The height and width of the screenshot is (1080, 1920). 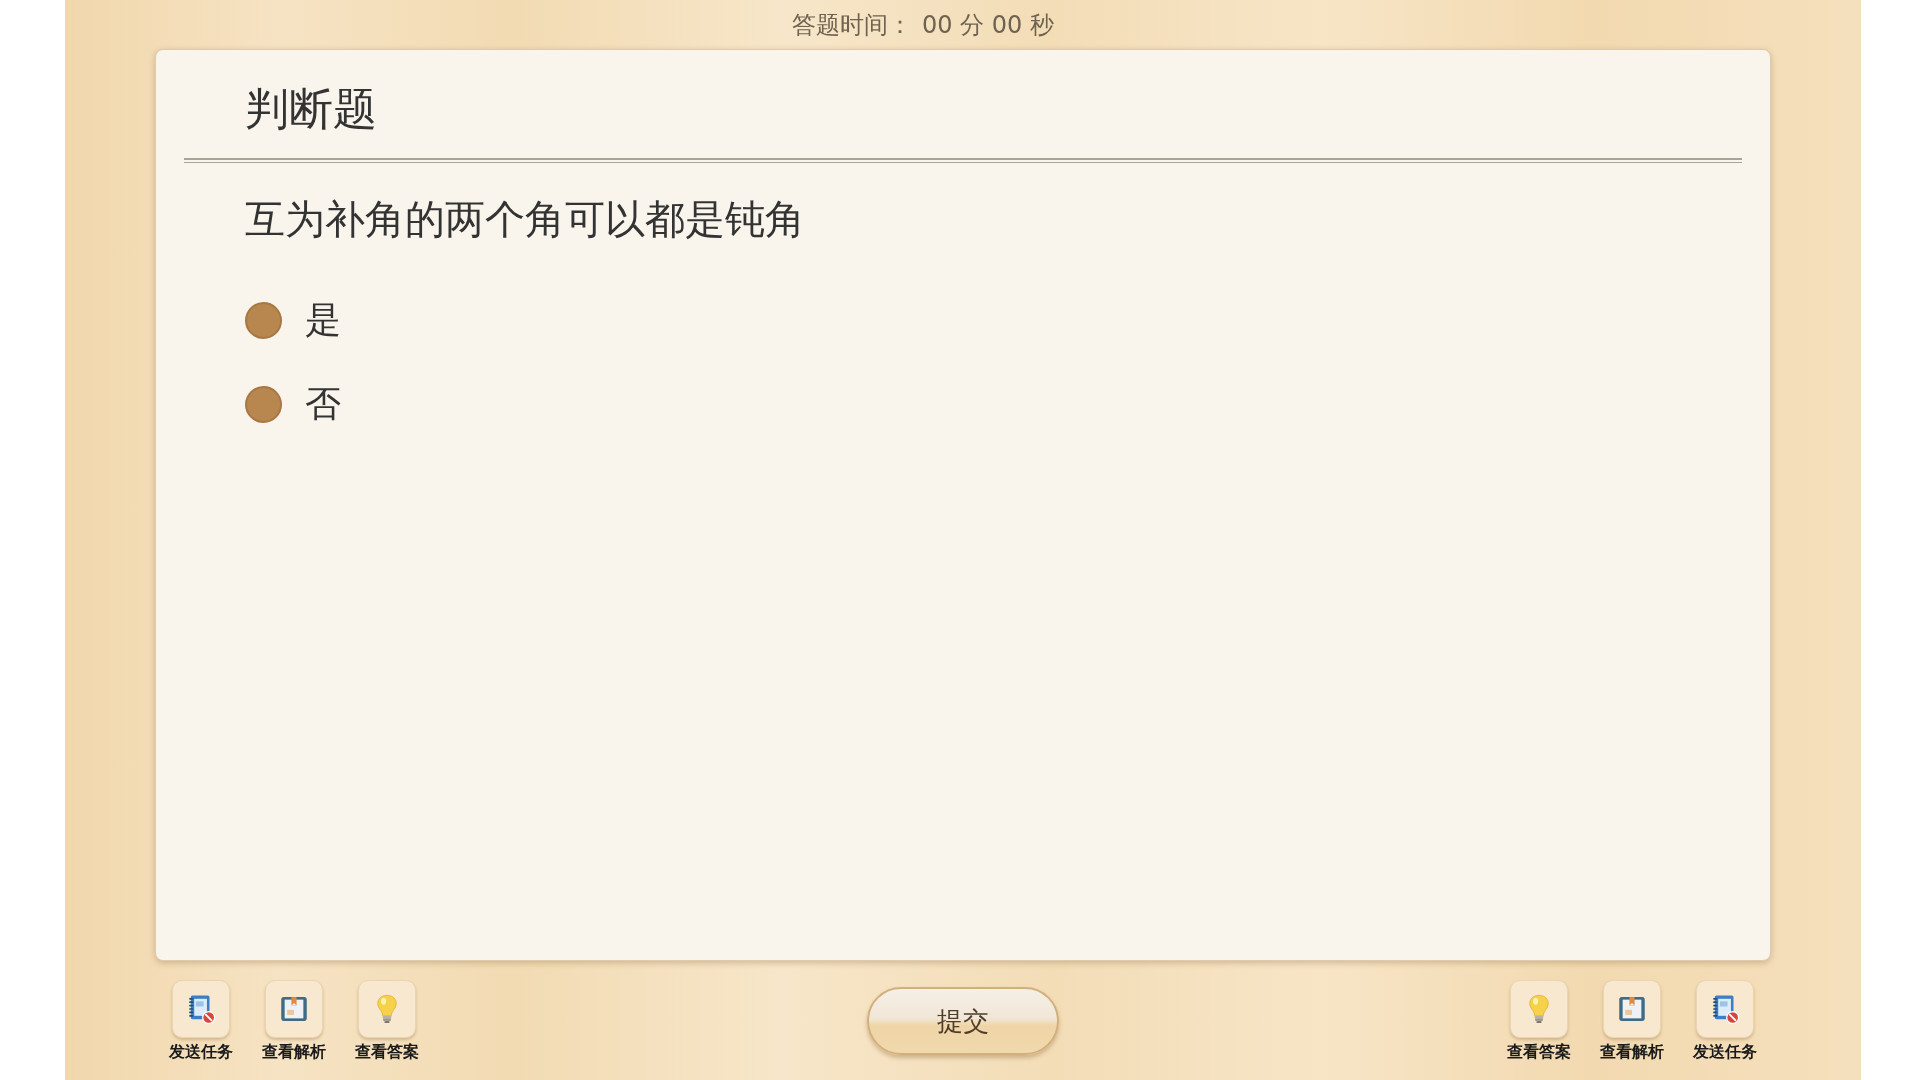 What do you see at coordinates (525, 219) in the screenshot?
I see `question-text: 互为补角的两个角可以都是钝角` at bounding box center [525, 219].